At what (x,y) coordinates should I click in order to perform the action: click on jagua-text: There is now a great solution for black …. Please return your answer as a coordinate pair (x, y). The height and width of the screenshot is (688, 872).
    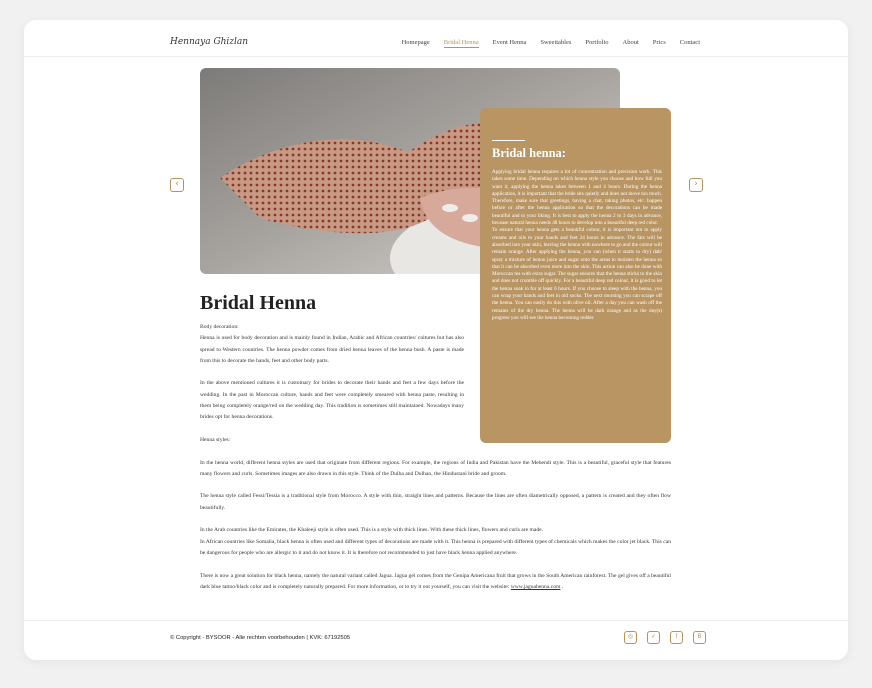
    Looking at the image, I should click on (435, 581).